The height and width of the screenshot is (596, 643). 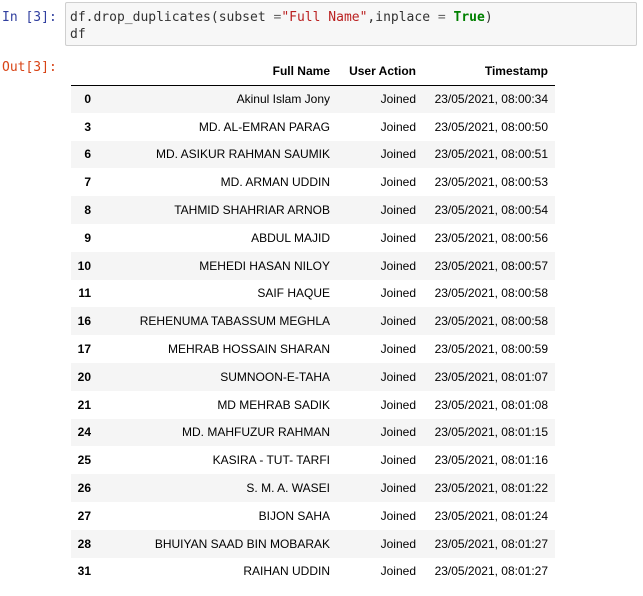 I want to click on cell-timestamp: 23/05/2021, 08:01:15, so click(x=491, y=432).